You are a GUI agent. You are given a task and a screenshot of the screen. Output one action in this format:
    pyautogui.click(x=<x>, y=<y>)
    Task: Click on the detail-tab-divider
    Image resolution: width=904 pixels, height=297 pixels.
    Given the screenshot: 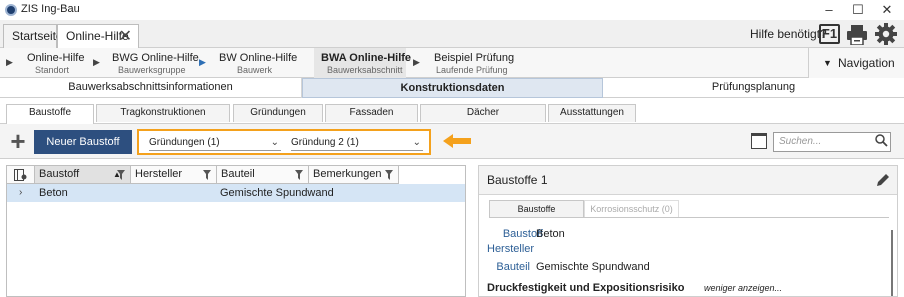 What is the action you would take?
    pyautogui.click(x=689, y=217)
    